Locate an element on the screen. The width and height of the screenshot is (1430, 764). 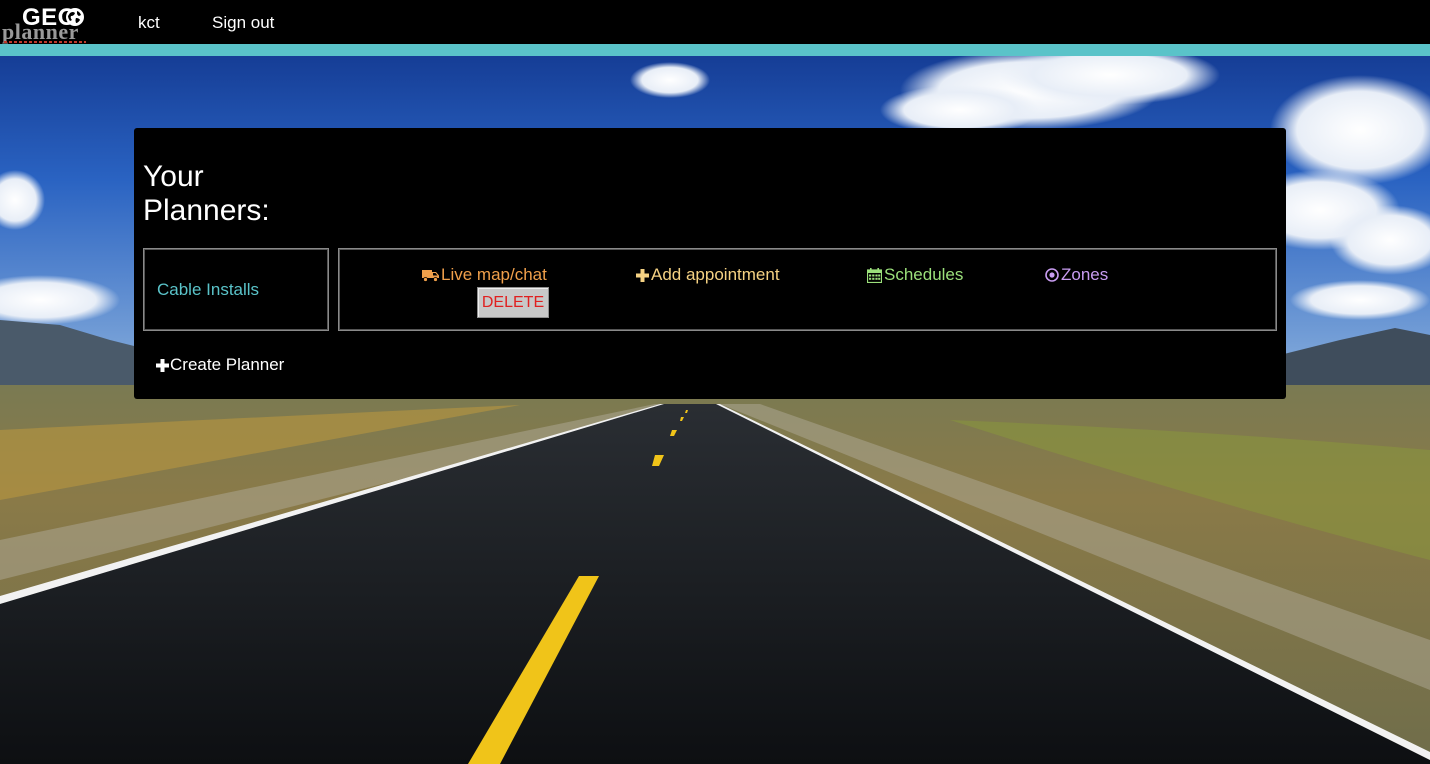
page-title: Your Planners: is located at coordinates (223, 194).